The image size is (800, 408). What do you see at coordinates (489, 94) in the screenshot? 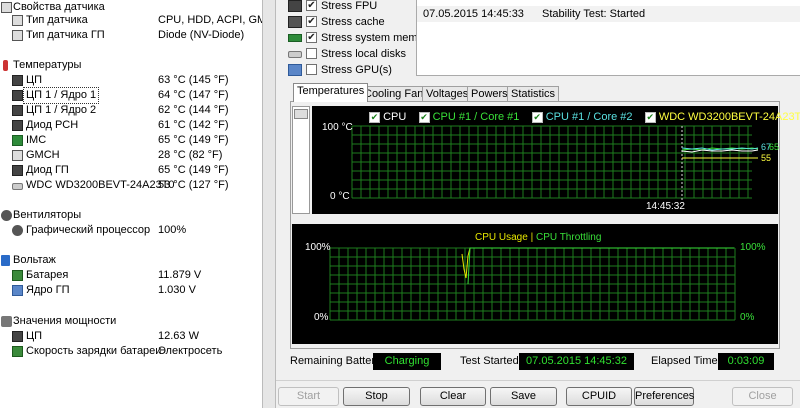
I see `tab-powers: Powers` at bounding box center [489, 94].